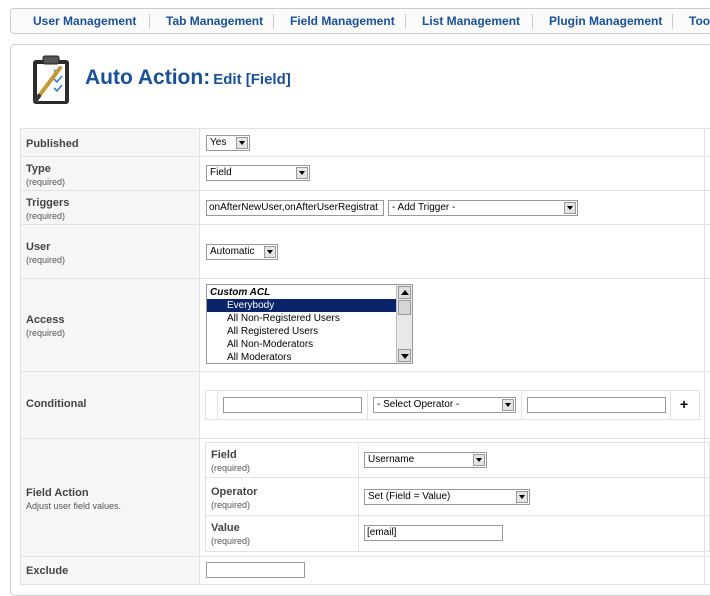  What do you see at coordinates (447, 497) in the screenshot?
I see `field-action-operator-select: Set (Field = Value)` at bounding box center [447, 497].